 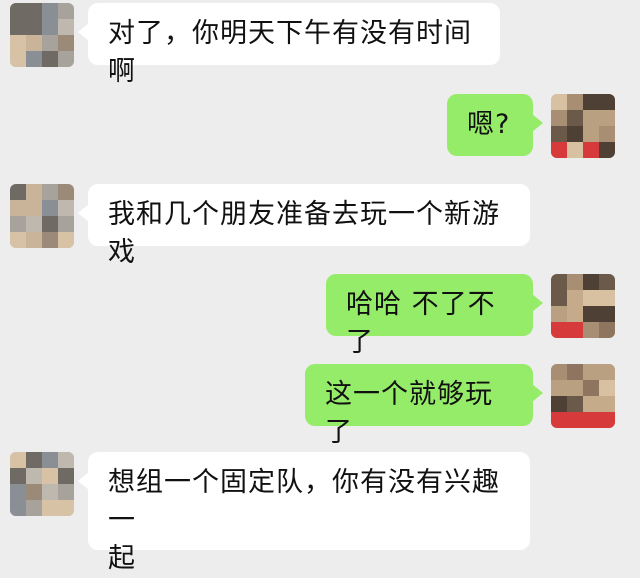 I want to click on message-row-incoming: 我和几个朋友准备去玩一个新游戏, so click(x=320, y=225).